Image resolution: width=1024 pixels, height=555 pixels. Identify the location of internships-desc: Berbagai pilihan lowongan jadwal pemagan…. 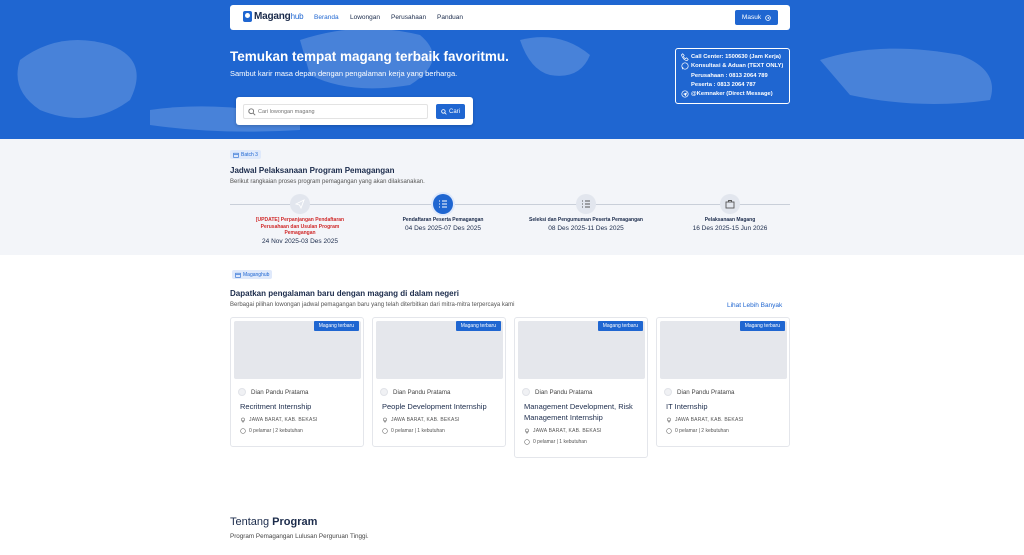
(372, 305).